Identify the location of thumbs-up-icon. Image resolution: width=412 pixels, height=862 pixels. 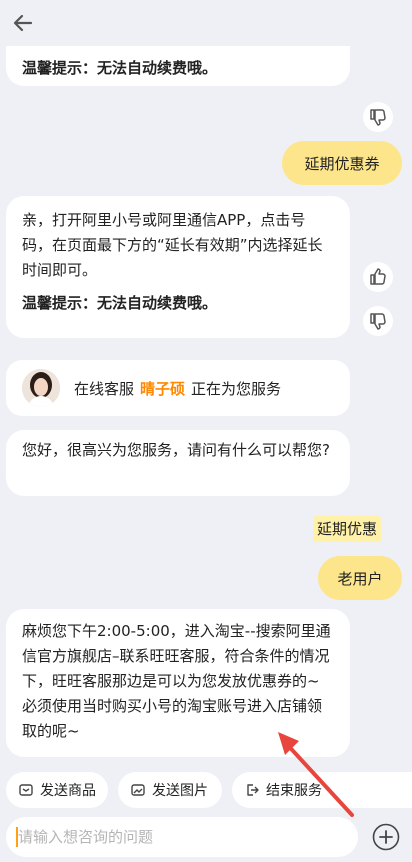
(378, 276).